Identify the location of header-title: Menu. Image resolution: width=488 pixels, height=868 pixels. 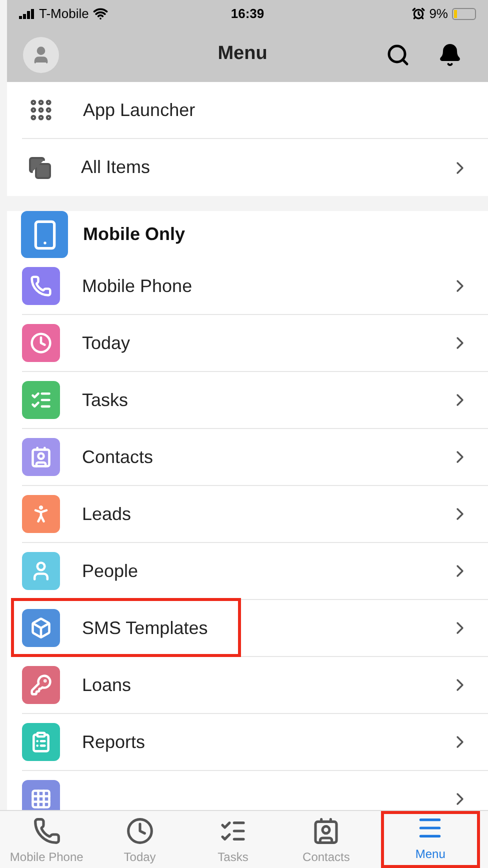
(242, 54).